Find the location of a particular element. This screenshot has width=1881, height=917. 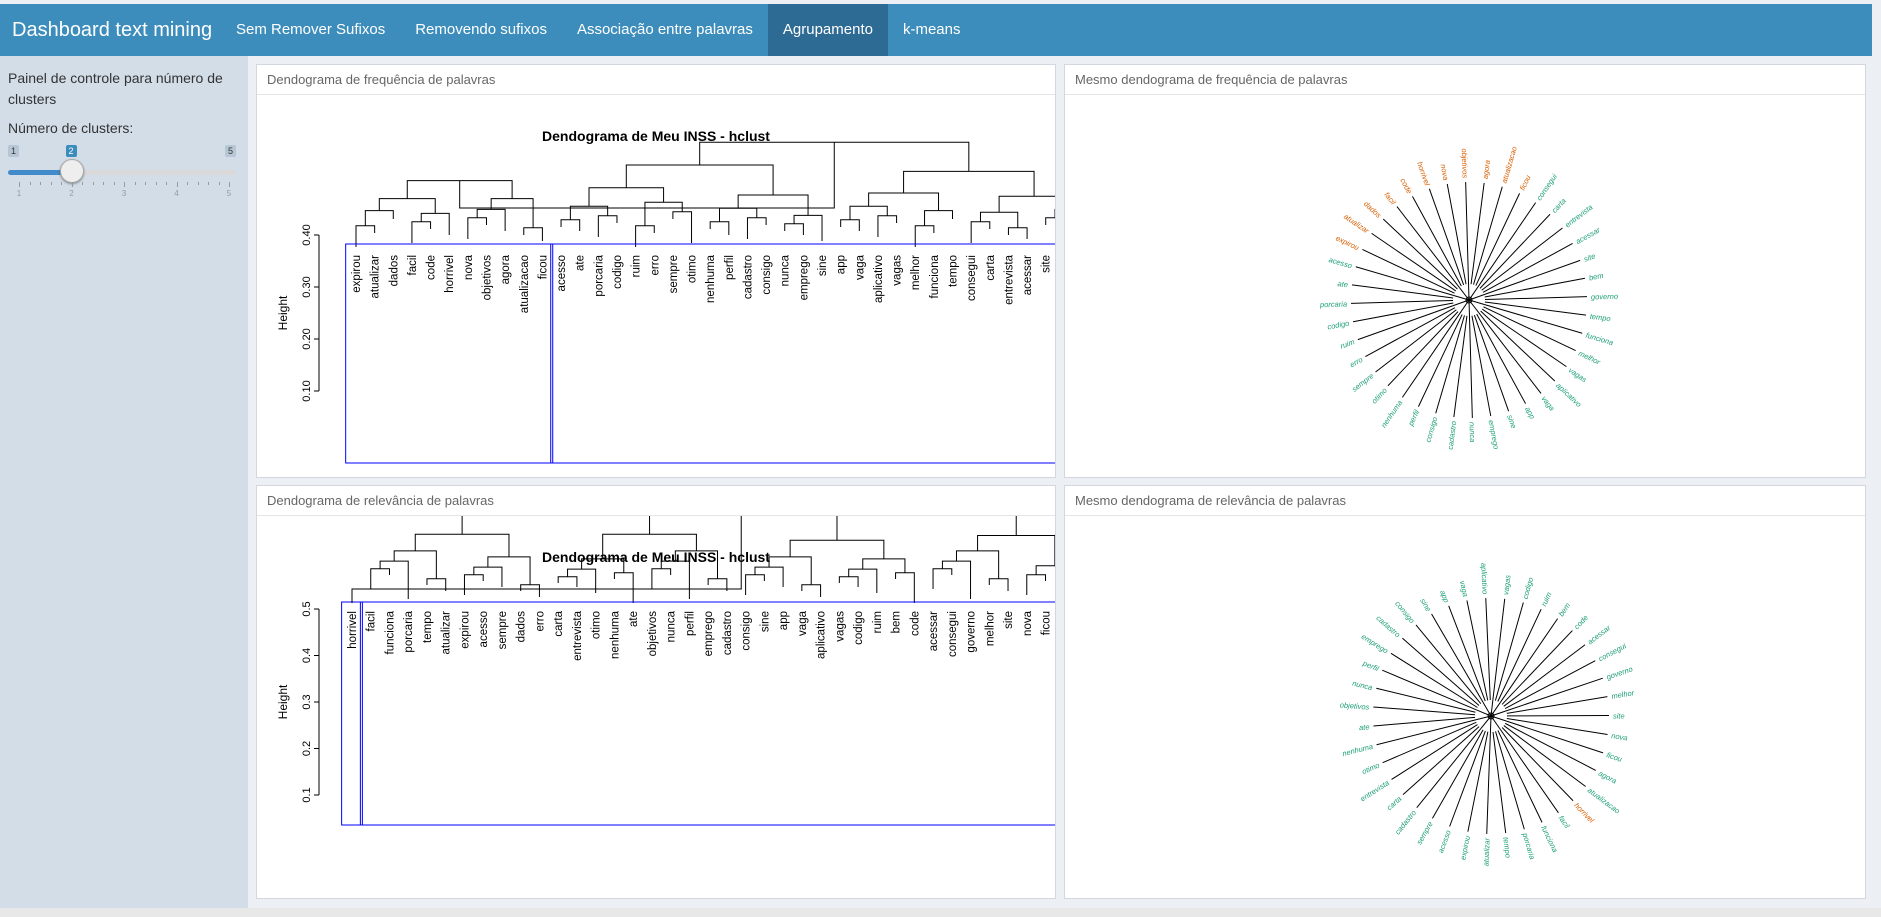

slider-value-label: 2 is located at coordinates (71, 151).